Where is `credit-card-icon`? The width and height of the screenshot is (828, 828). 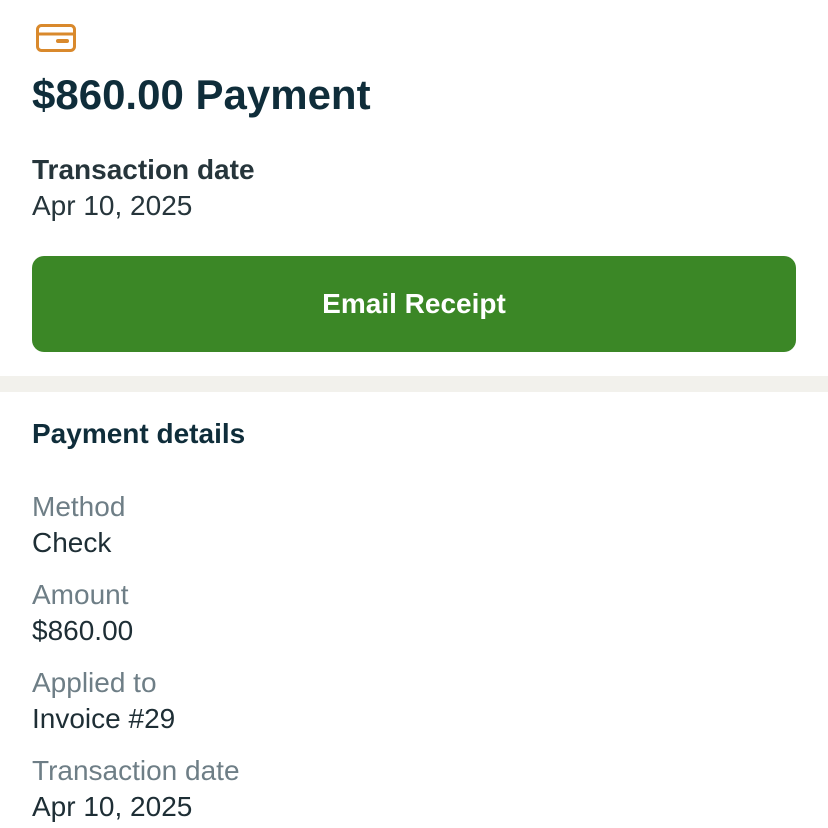 credit-card-icon is located at coordinates (56, 38).